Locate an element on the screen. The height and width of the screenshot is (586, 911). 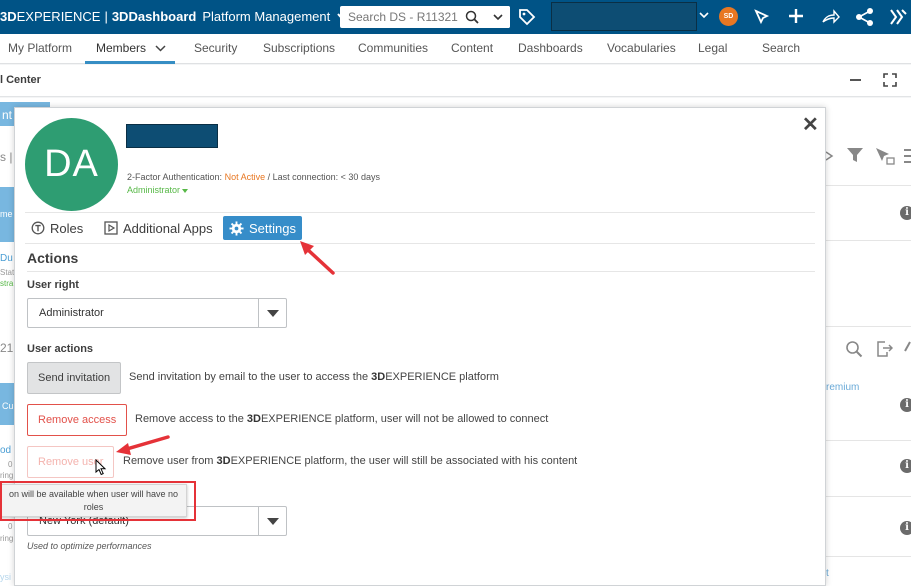
mouse-cursor-icon is located at coordinates (101, 467).